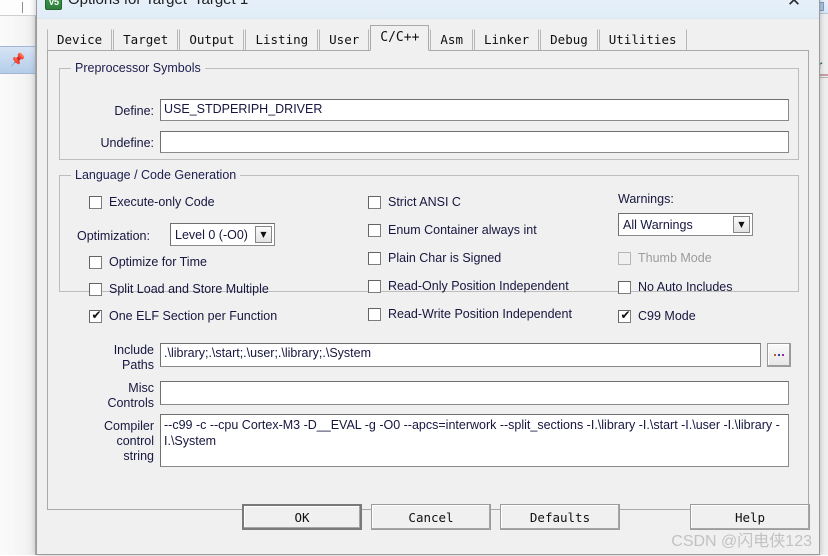 Image resolution: width=828 pixels, height=556 pixels. I want to click on checkbox-label: Plain Char is Signed, so click(444, 258).